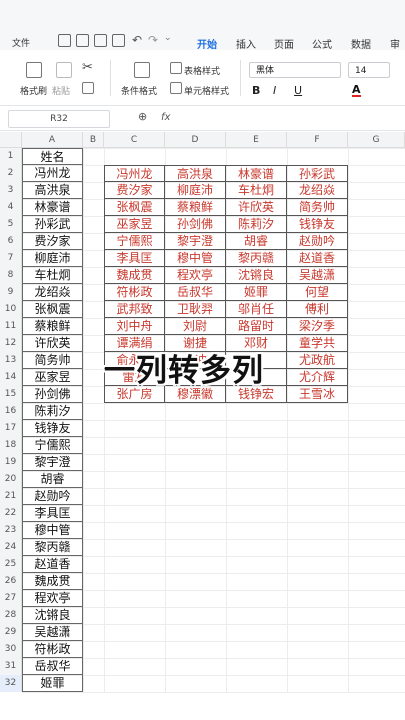 This screenshot has width=405, height=720. I want to click on column-header: F, so click(317, 140).